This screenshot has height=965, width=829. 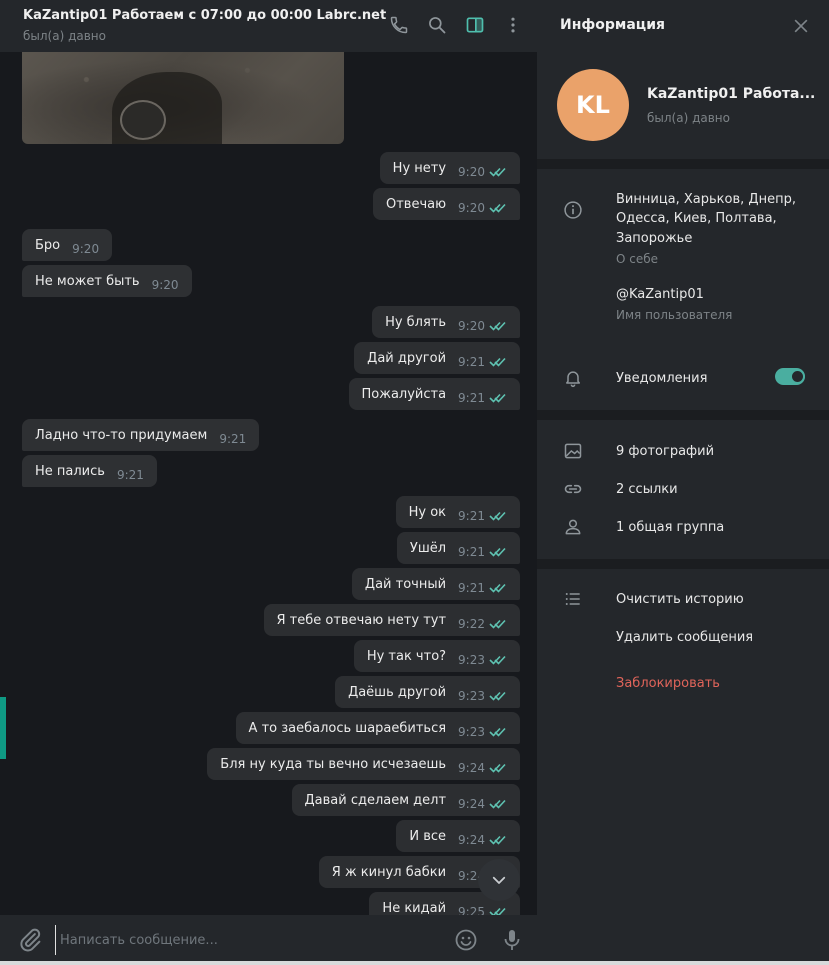 I want to click on message-text: Даёшь другой, so click(x=397, y=692).